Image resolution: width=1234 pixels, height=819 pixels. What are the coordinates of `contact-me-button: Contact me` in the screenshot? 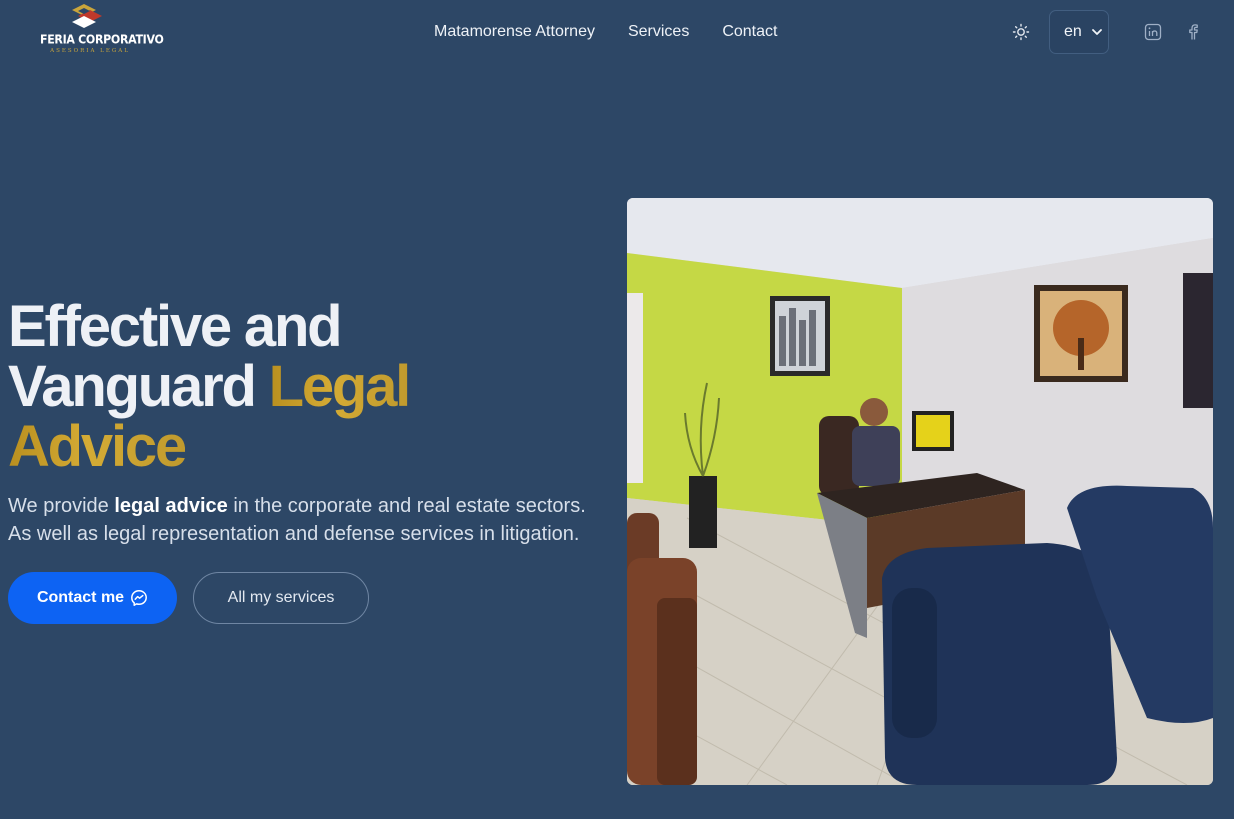 It's located at (92, 598).